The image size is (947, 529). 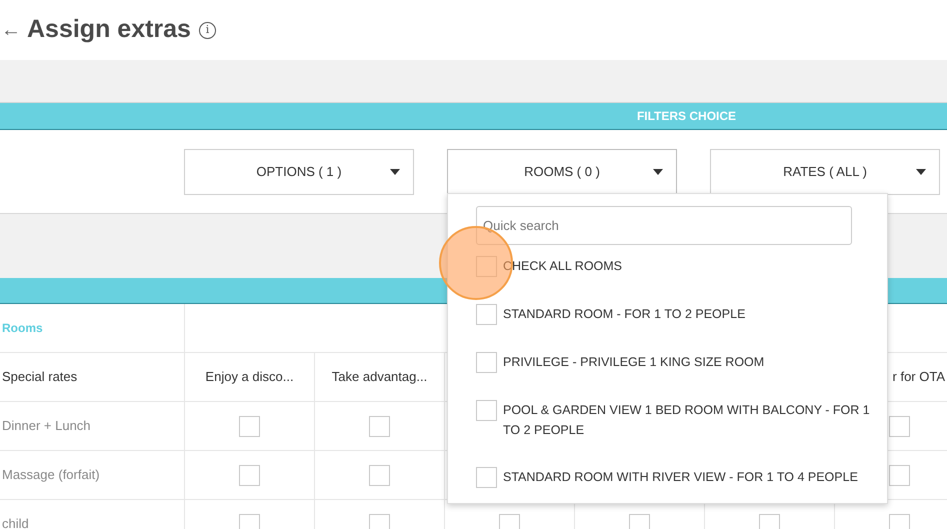 I want to click on back-arrow: ←, so click(x=9, y=30).